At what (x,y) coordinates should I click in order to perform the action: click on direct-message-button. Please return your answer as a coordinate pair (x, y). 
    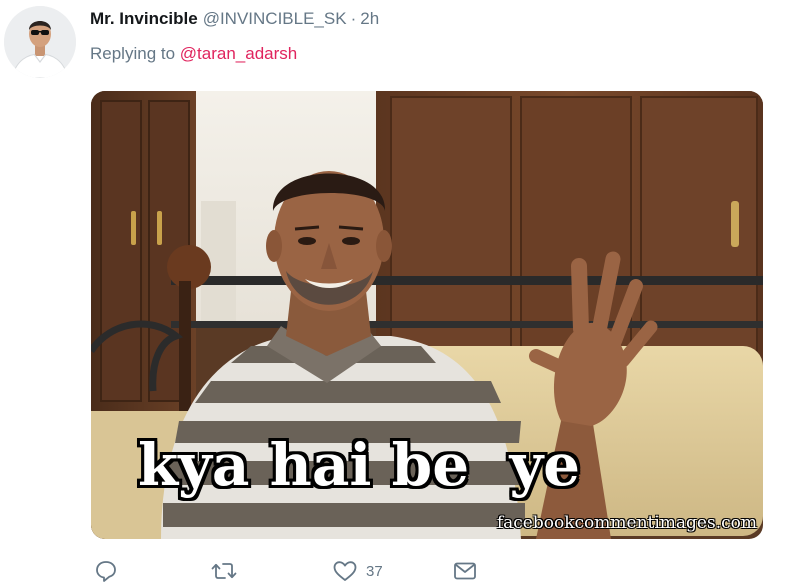
    Looking at the image, I should click on (465, 571).